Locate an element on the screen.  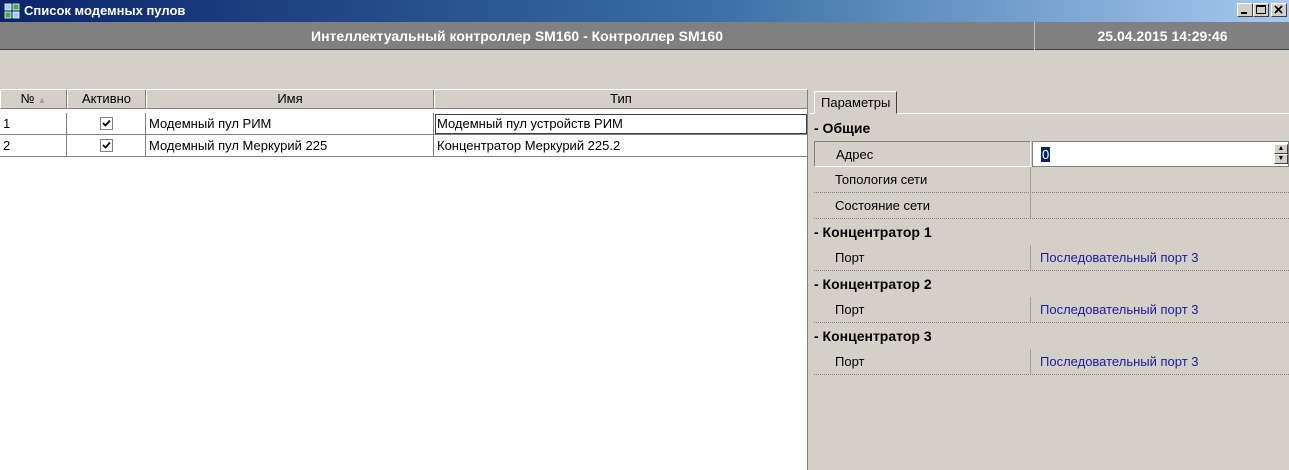
minimize-icon is located at coordinates (1244, 13).